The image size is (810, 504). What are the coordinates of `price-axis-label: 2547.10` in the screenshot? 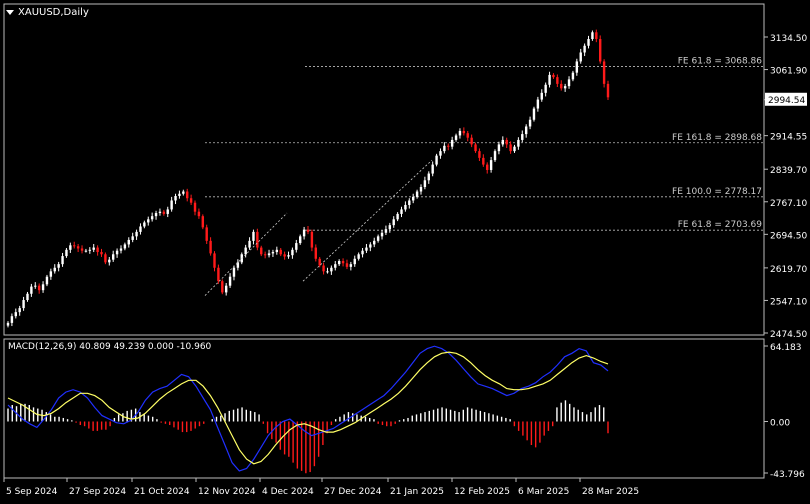 It's located at (788, 302).